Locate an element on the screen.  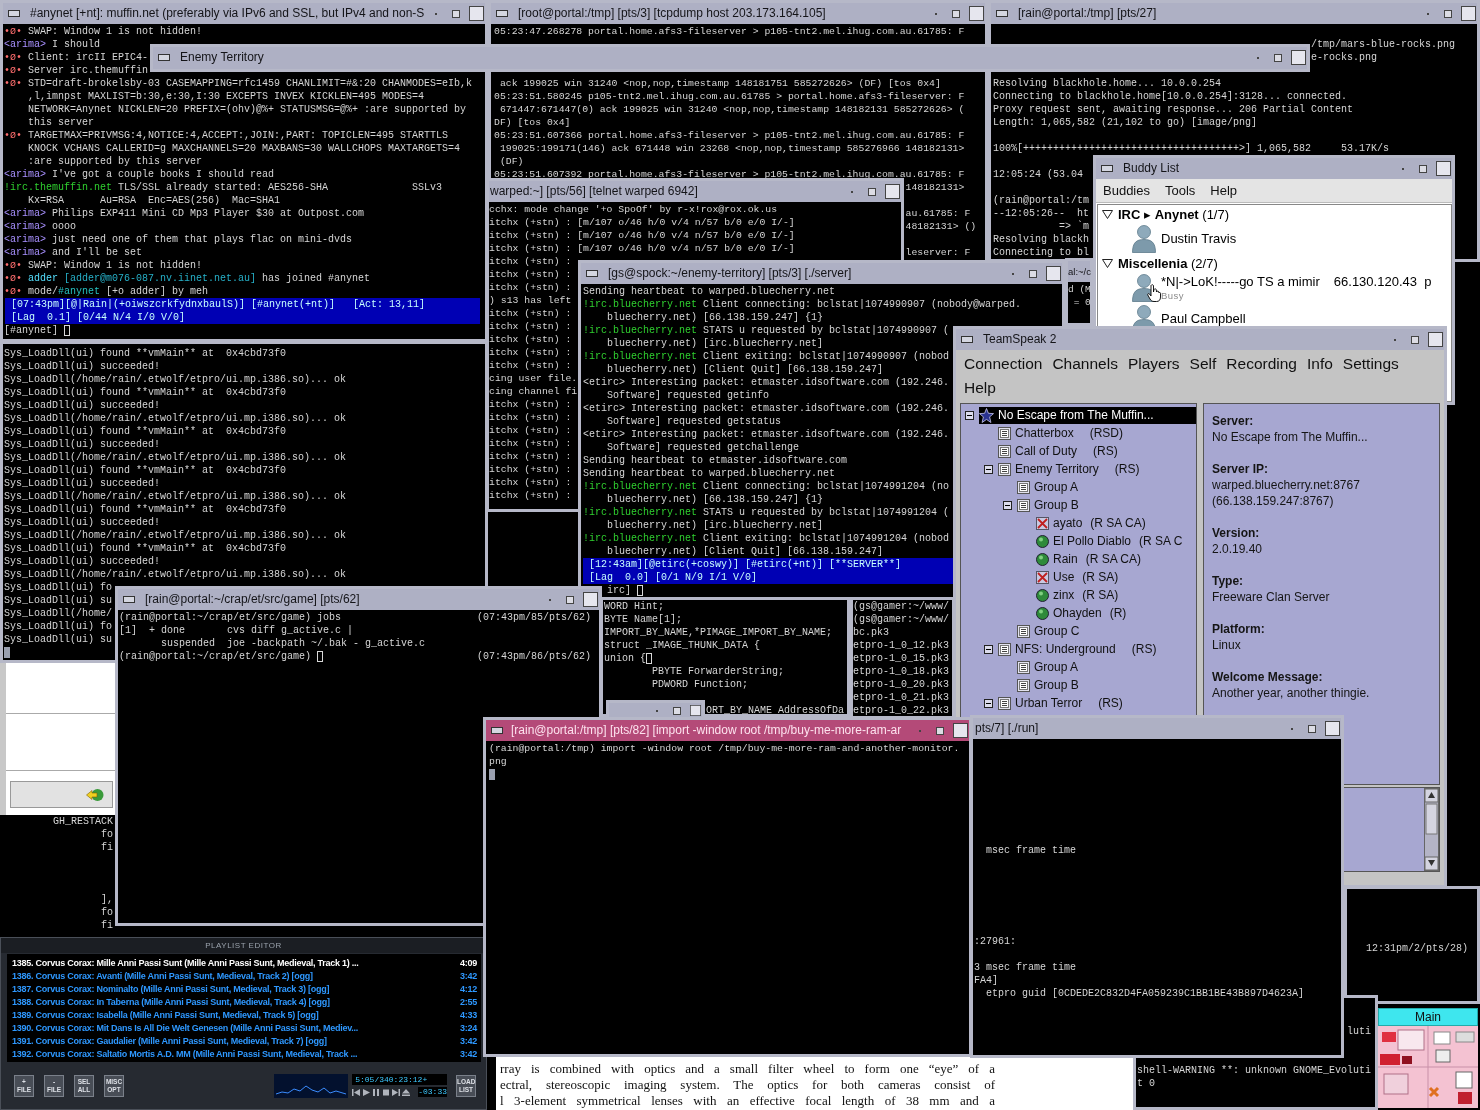
tree-item: Use (R SA) is located at coordinates (1079, 577).